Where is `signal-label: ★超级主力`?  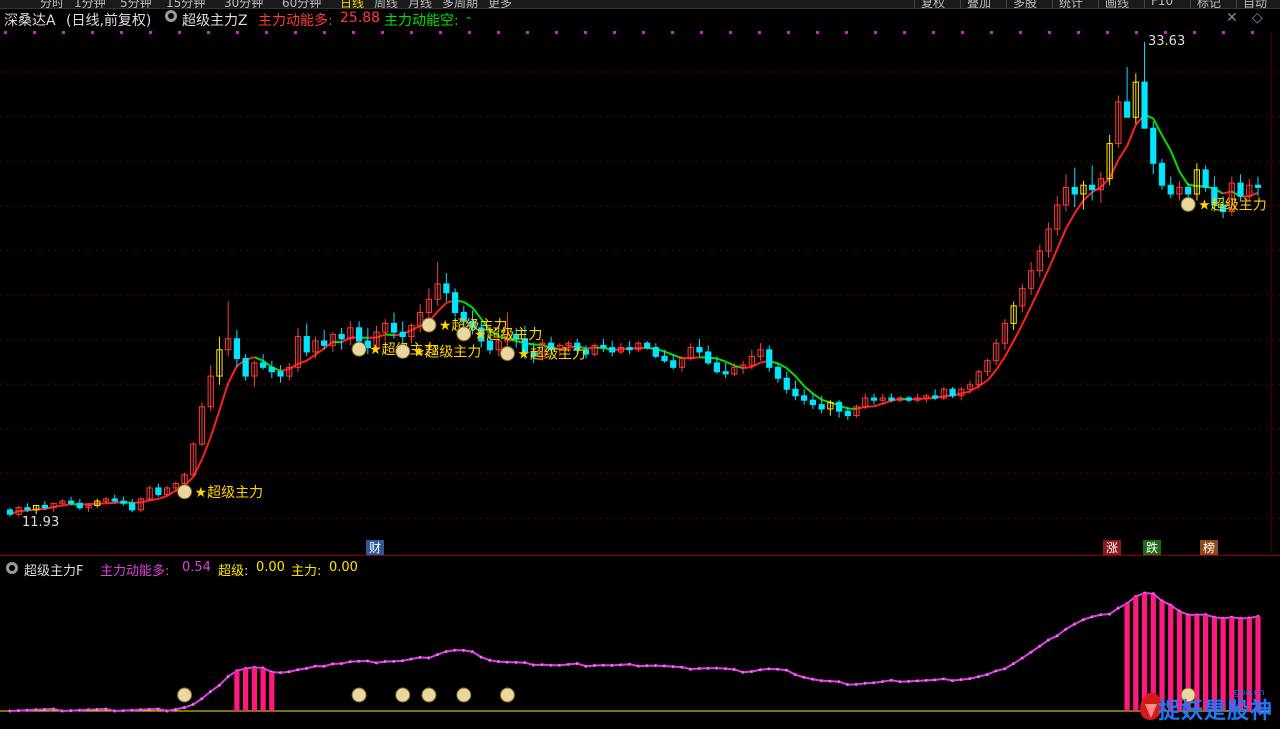
signal-label: ★超级主力 is located at coordinates (229, 493).